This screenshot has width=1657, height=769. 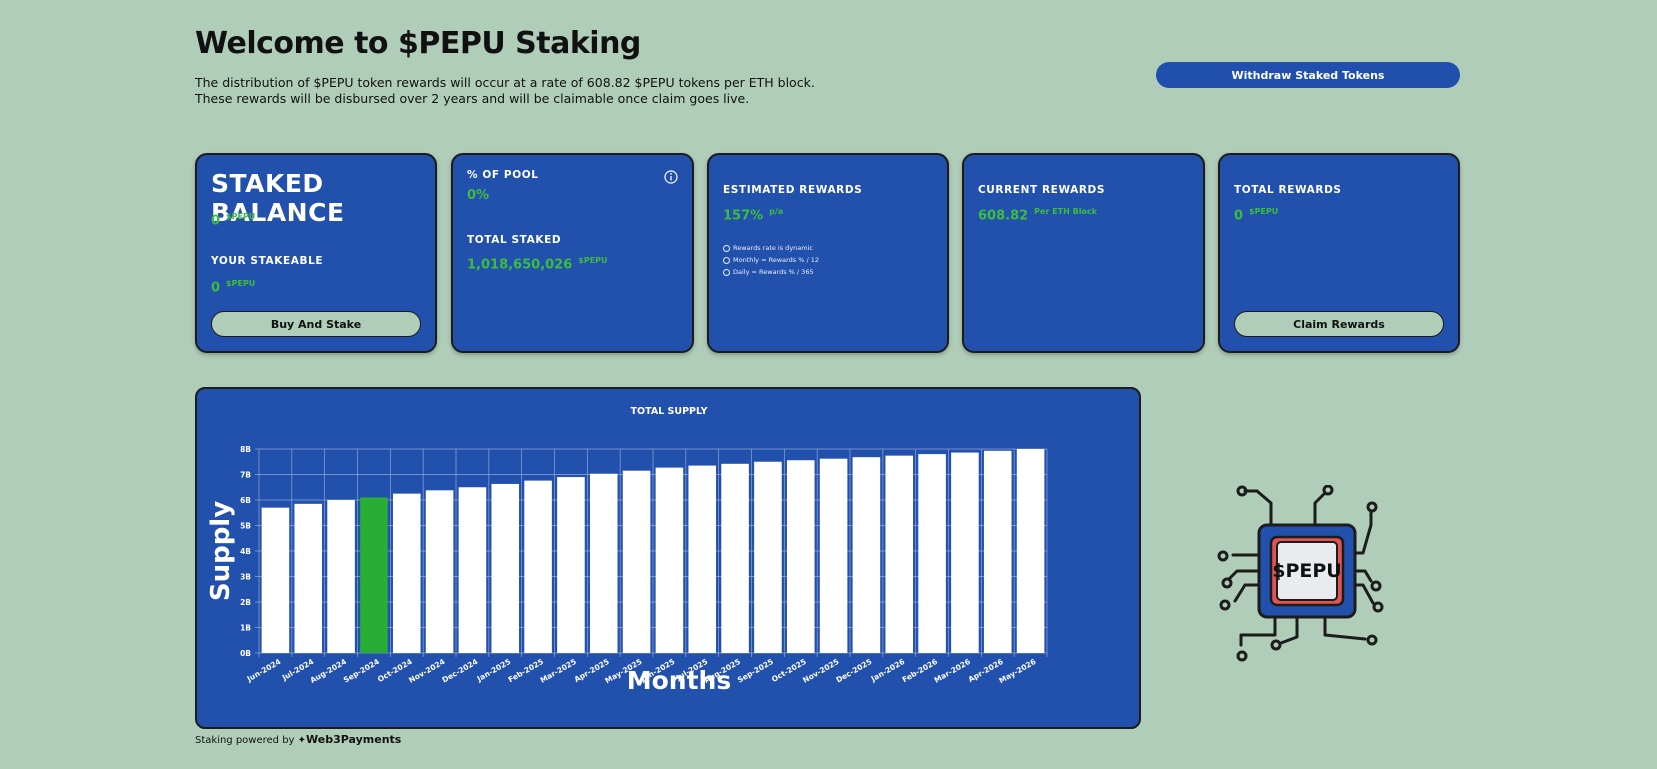 What do you see at coordinates (241, 283) in the screenshot?
I see `stakeable-unit: $PEPU` at bounding box center [241, 283].